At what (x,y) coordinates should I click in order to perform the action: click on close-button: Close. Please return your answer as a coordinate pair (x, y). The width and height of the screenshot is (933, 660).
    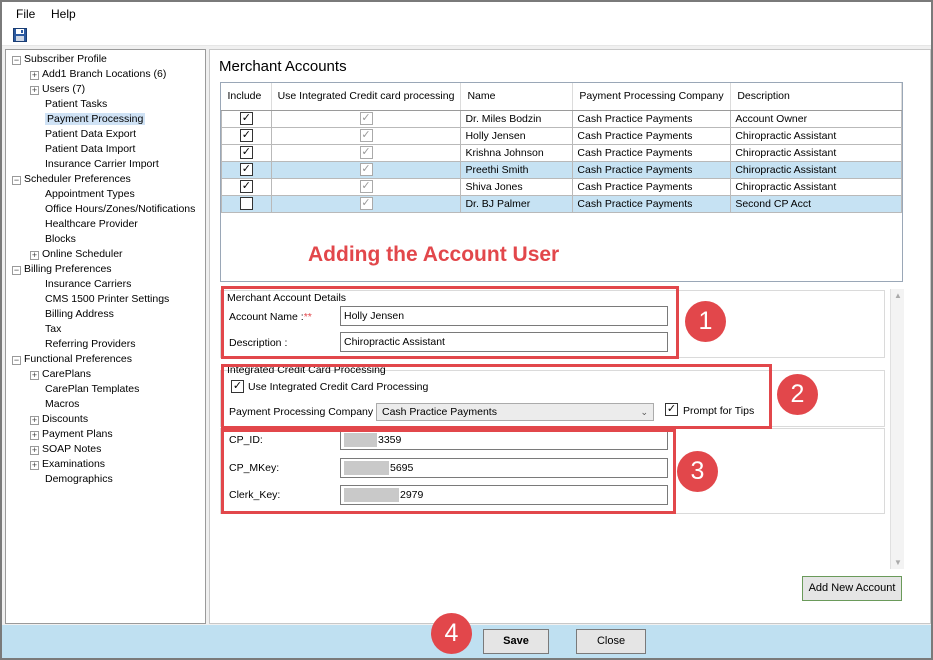
    Looking at the image, I should click on (611, 641).